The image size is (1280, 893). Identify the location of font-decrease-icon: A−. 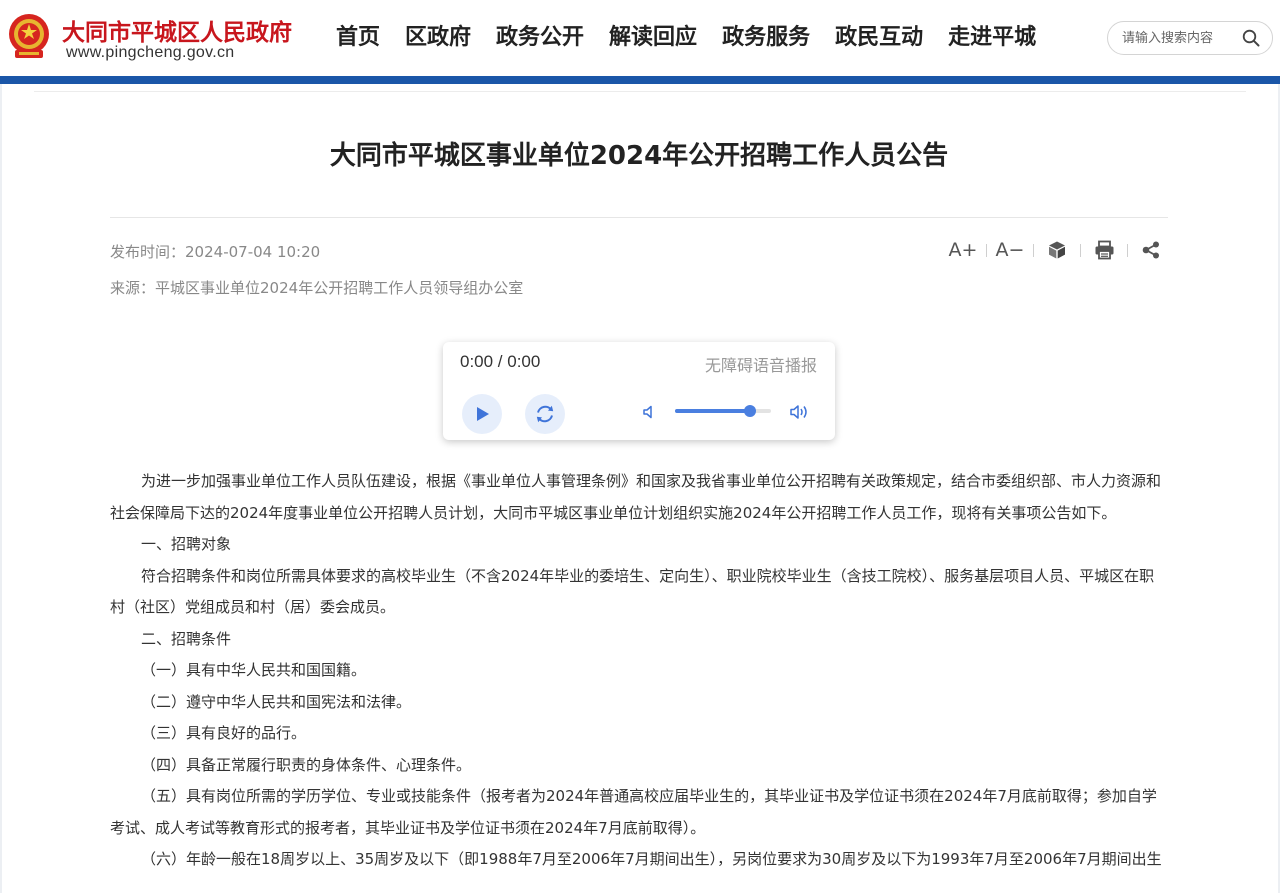
(1010, 250).